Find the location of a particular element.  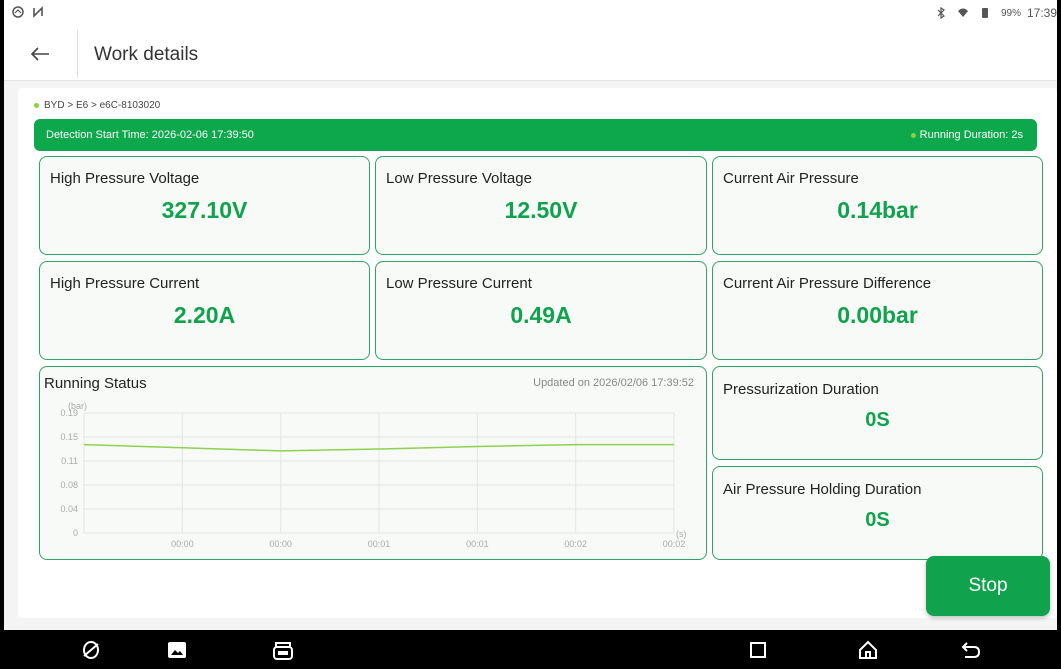

back-button is located at coordinates (40, 54).